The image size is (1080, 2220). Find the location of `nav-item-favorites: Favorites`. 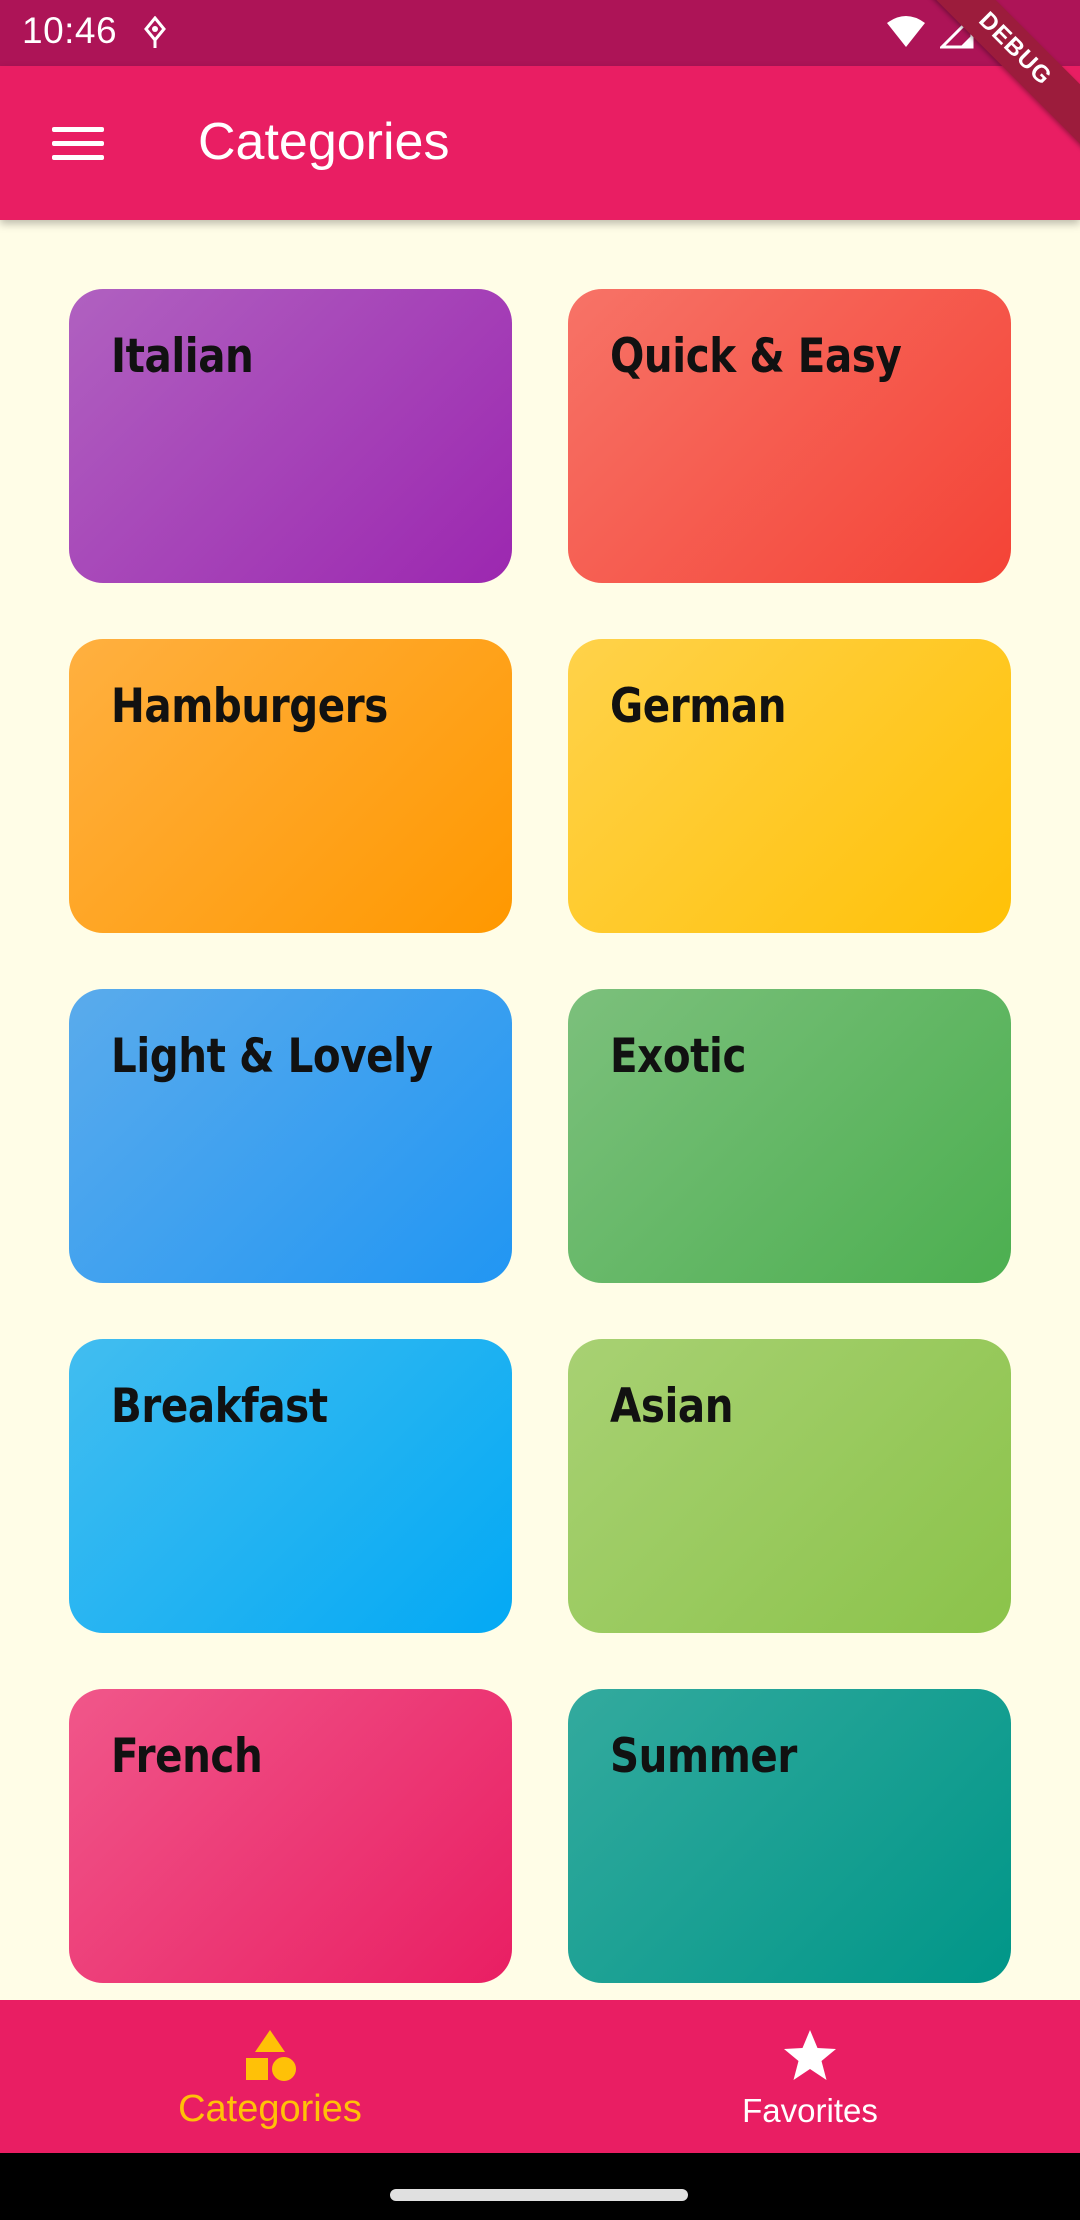

nav-item-favorites: Favorites is located at coordinates (810, 2076).